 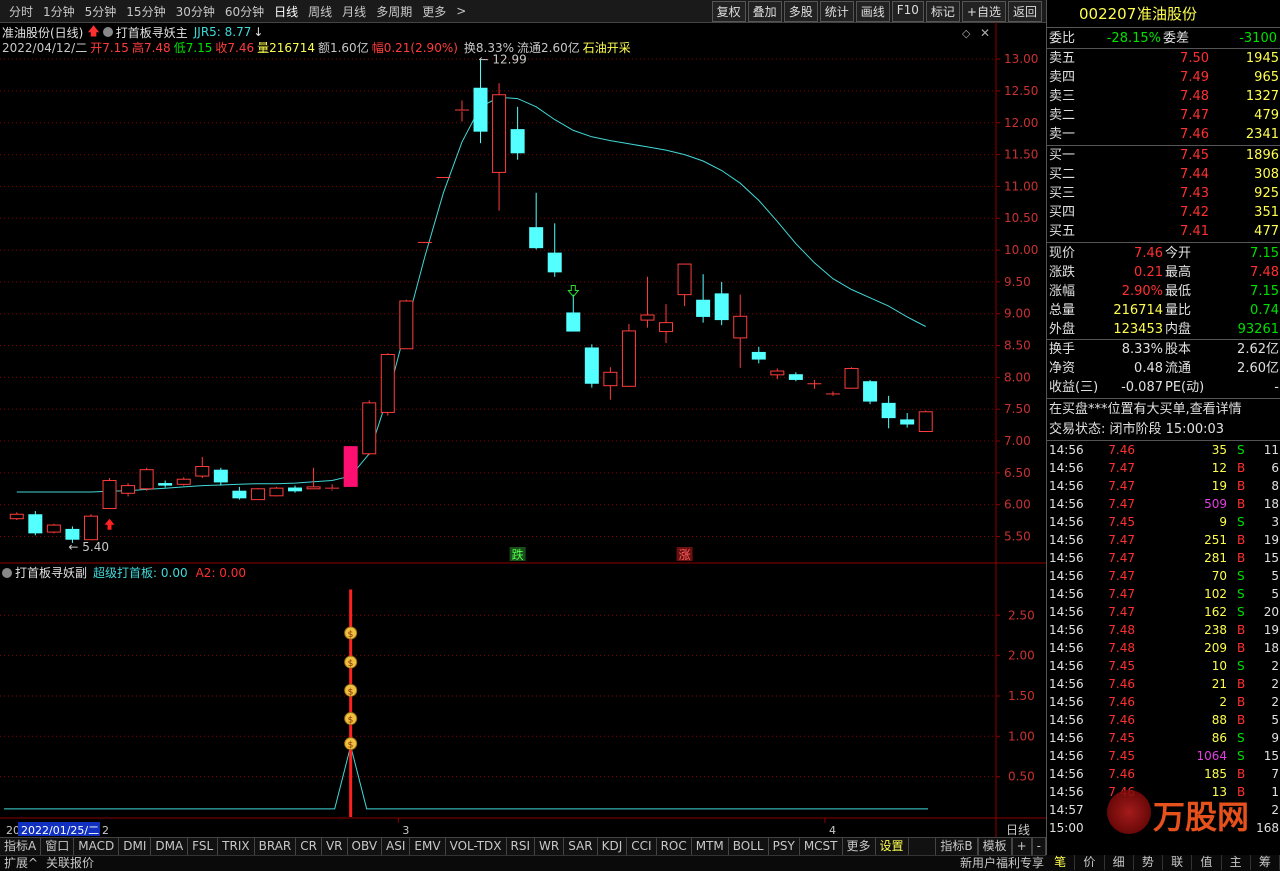 I want to click on toolbar-button: 标记, so click(x=942, y=11).